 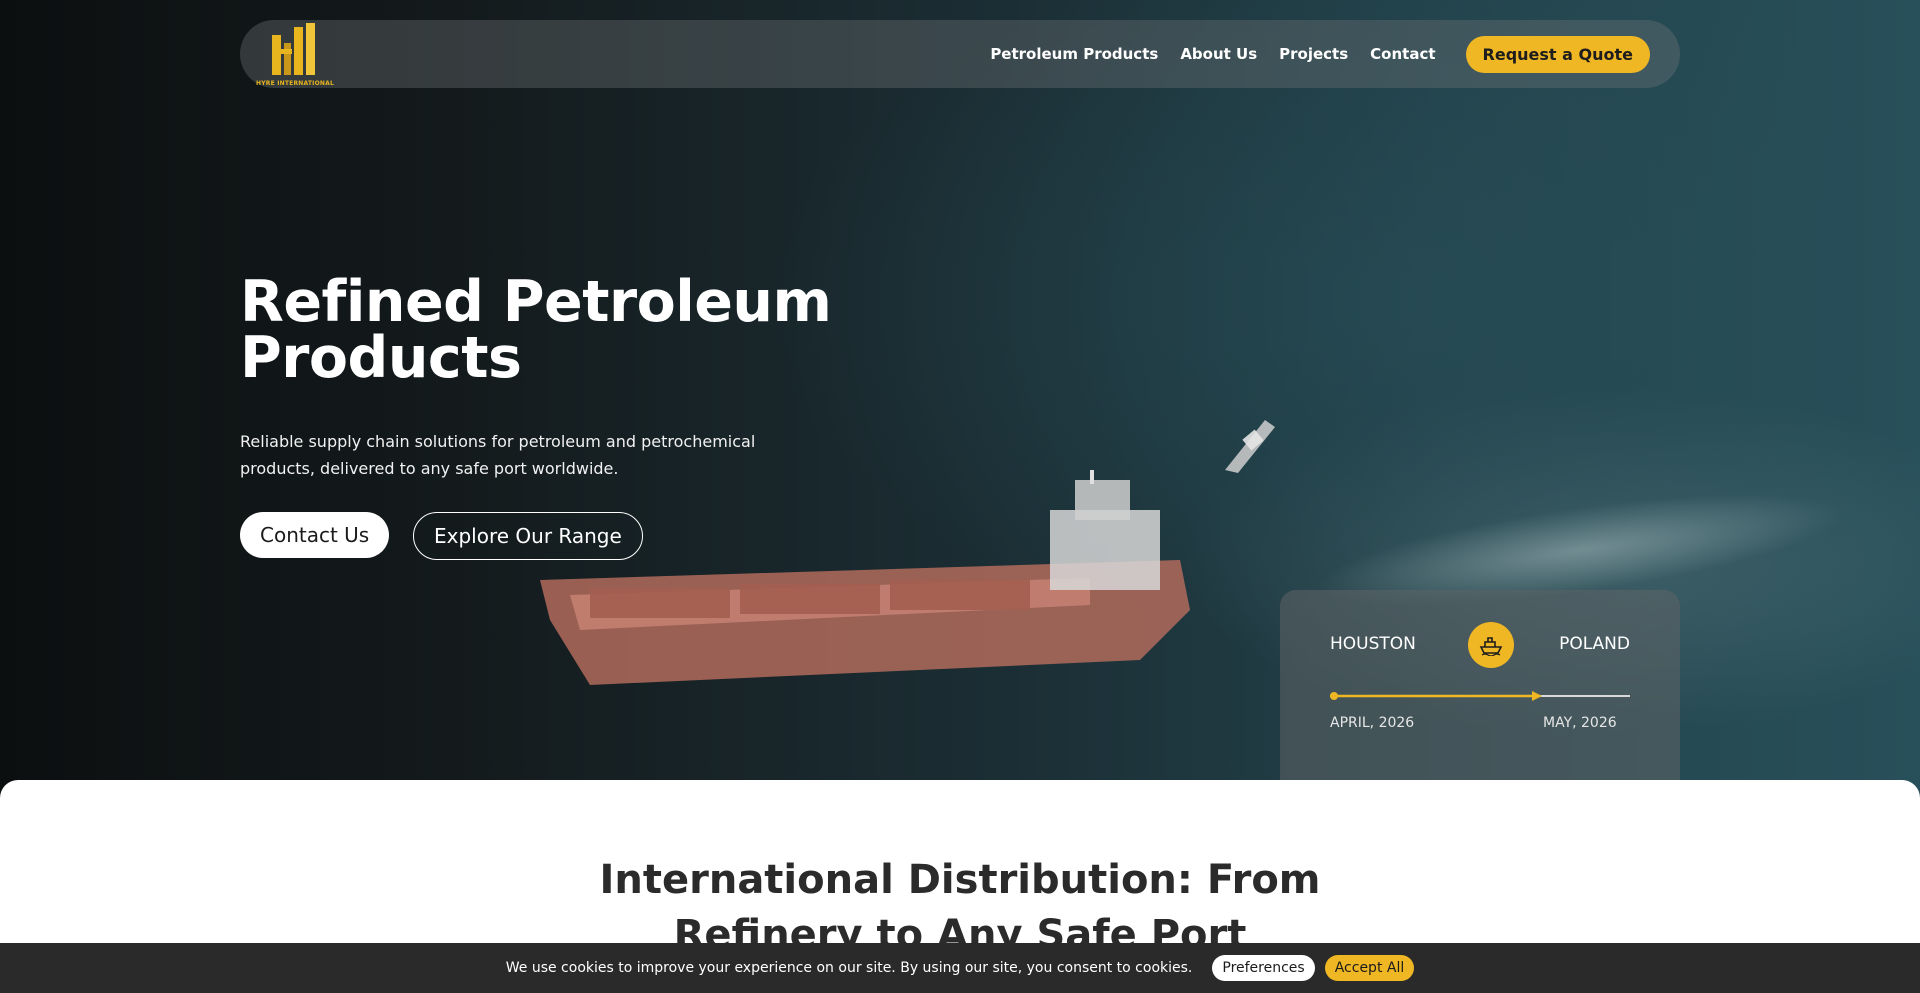 I want to click on cookie-accept-button: Accept All, so click(x=1369, y=968).